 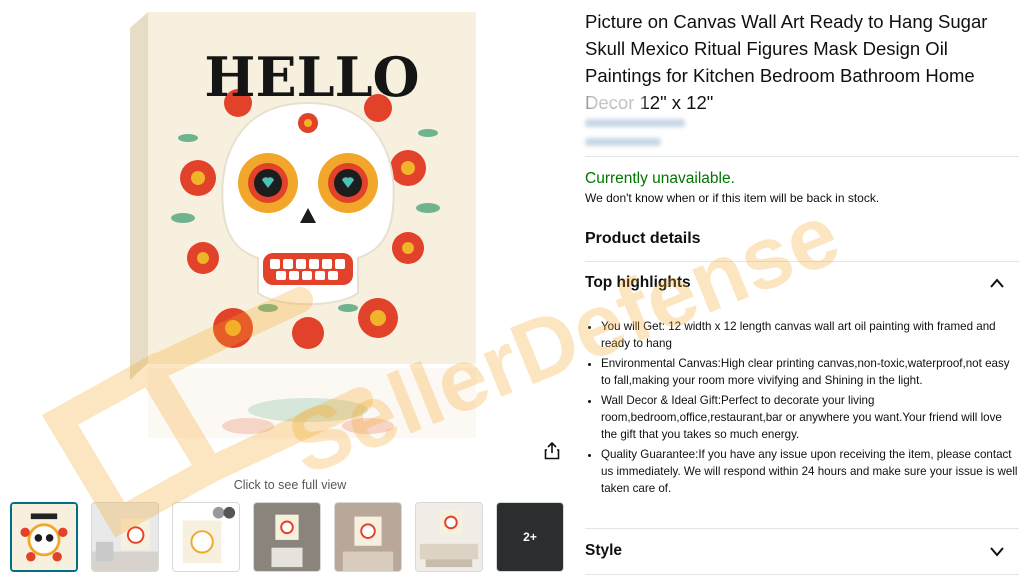 What do you see at coordinates (311, 77) in the screenshot?
I see `artwork-hello-text: HELLO` at bounding box center [311, 77].